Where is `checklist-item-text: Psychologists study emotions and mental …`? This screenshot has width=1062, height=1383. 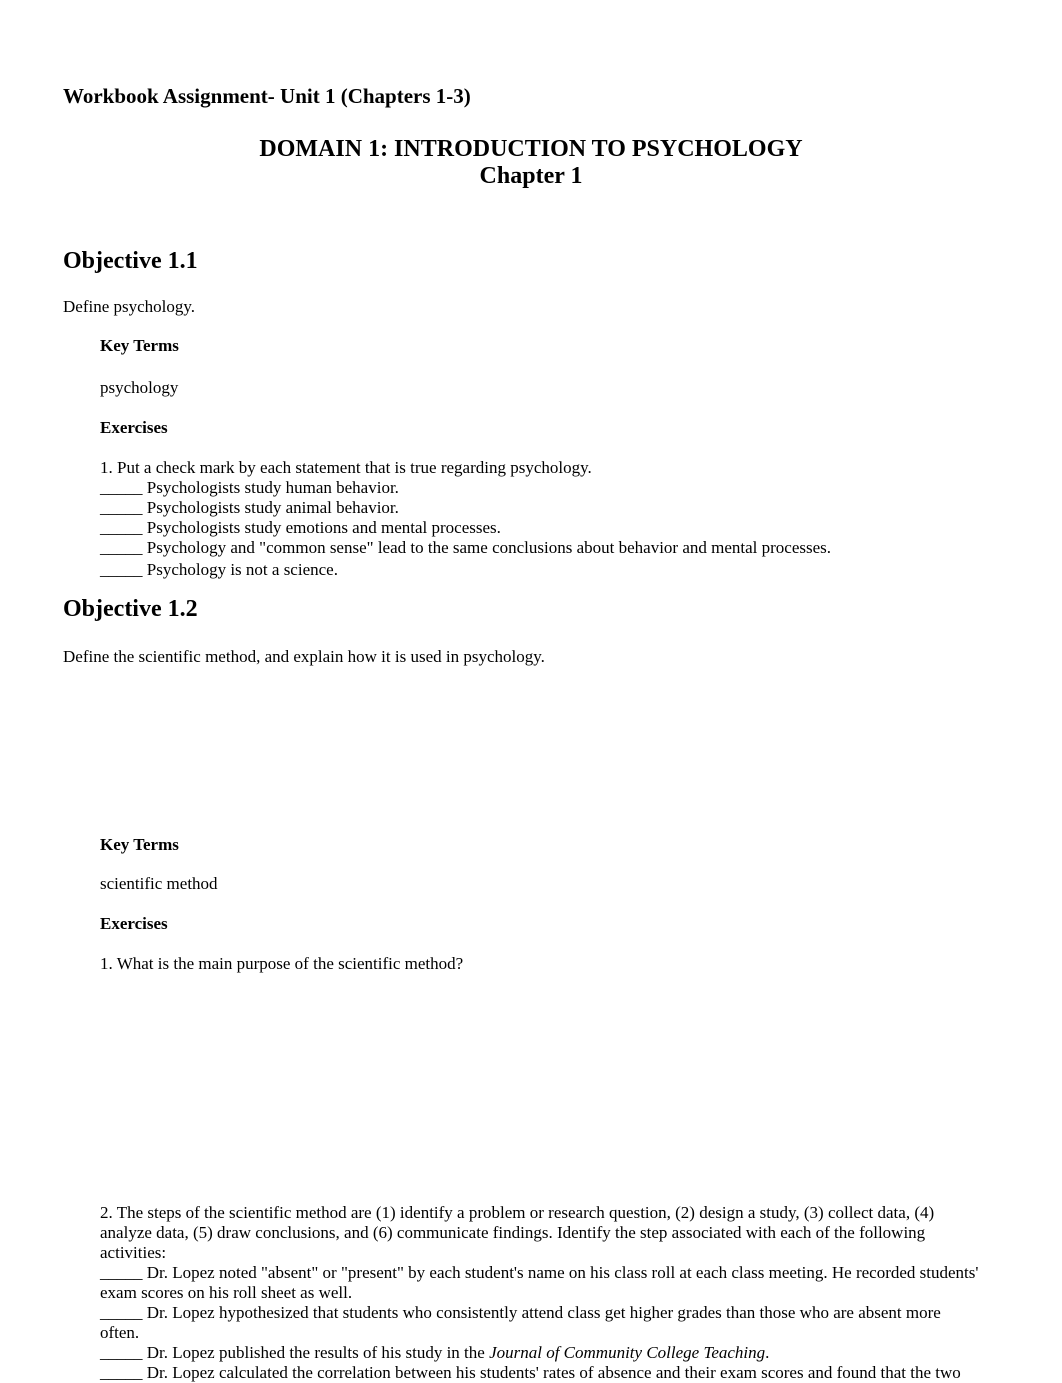 checklist-item-text: Psychologists study emotions and mental … is located at coordinates (323, 527).